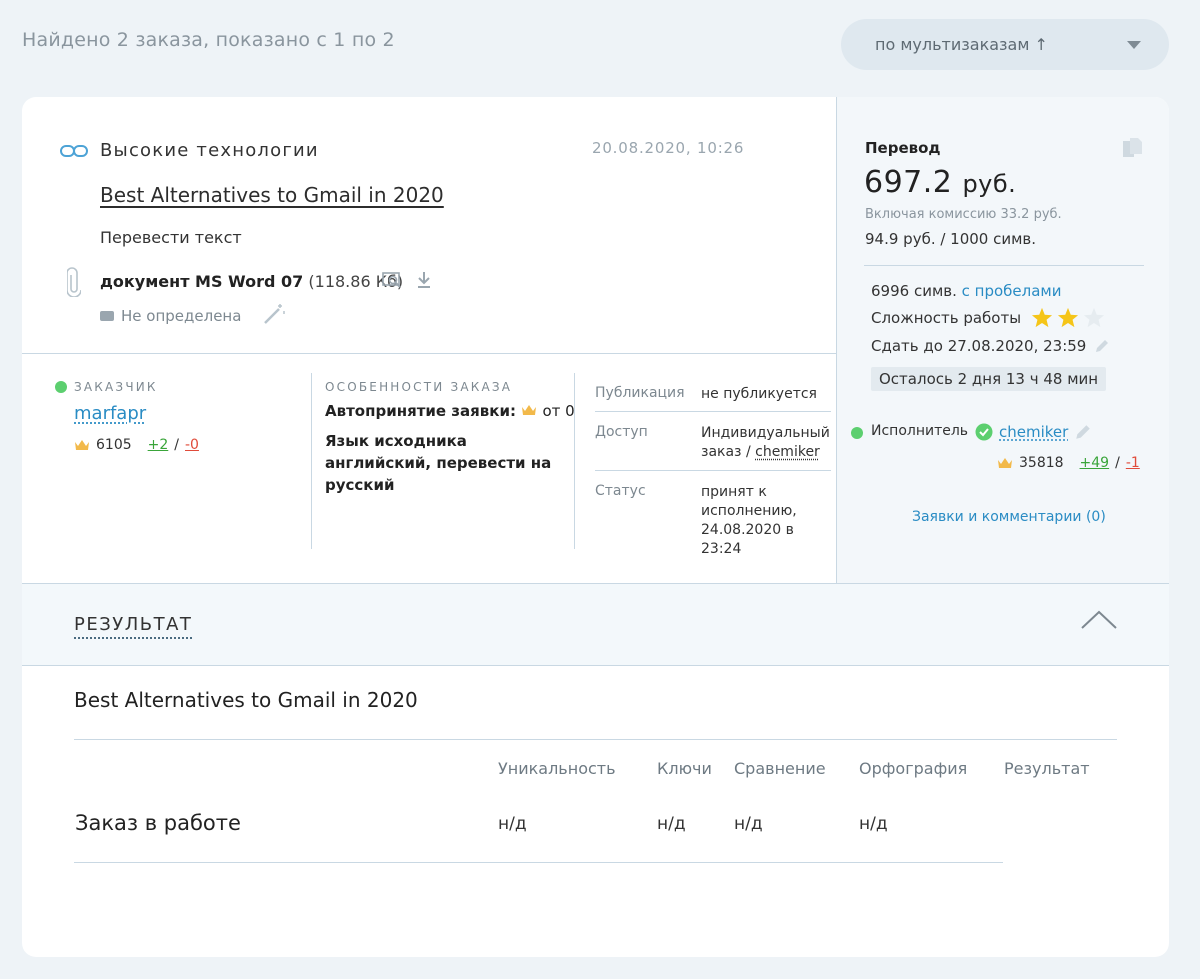 The width and height of the screenshot is (1200, 979). I want to click on result-doc-title: Best Alternatives to Gmail in 2020, so click(246, 700).